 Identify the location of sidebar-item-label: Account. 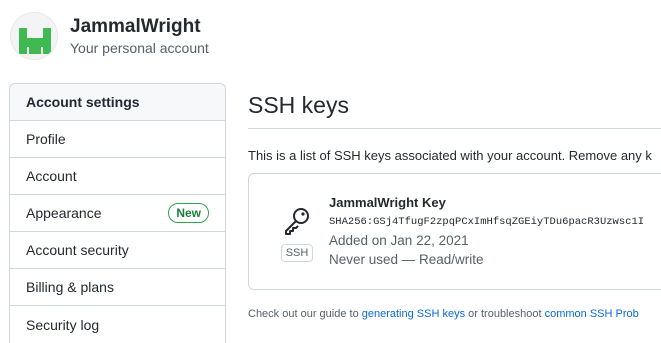
(51, 176).